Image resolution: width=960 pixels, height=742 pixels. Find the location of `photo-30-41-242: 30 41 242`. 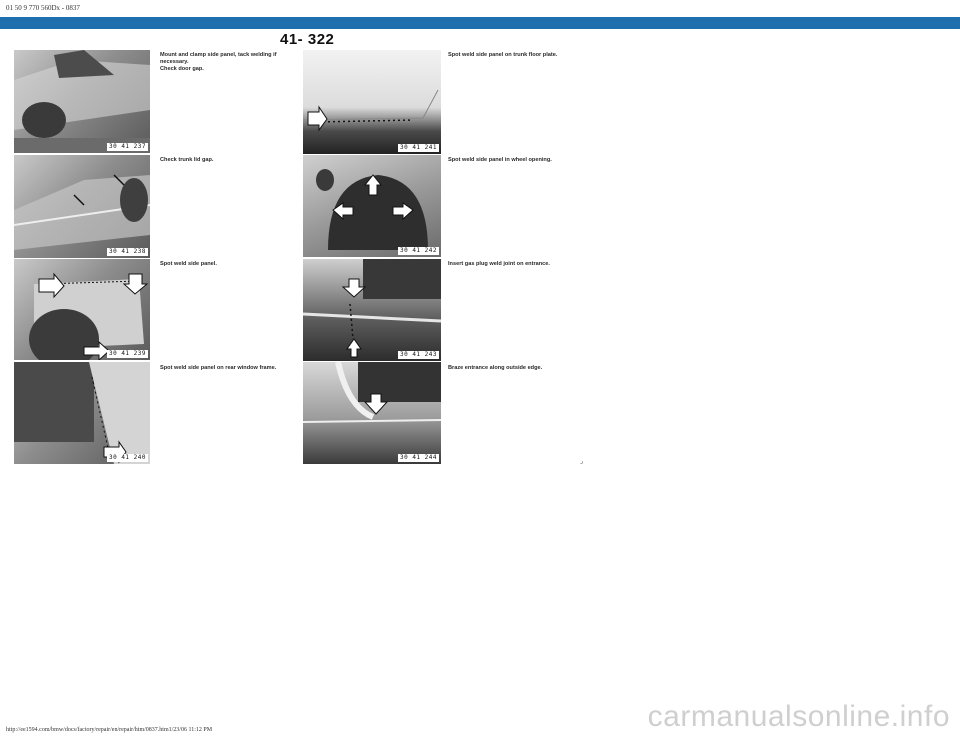

photo-30-41-242: 30 41 242 is located at coordinates (372, 206).